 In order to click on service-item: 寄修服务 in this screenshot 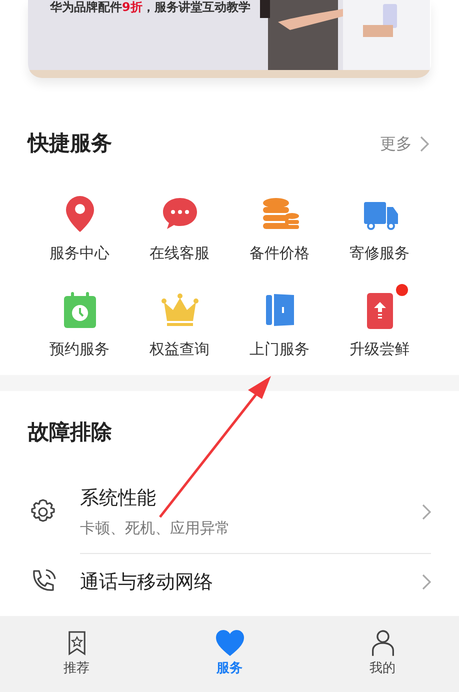, I will do `click(380, 225)`.